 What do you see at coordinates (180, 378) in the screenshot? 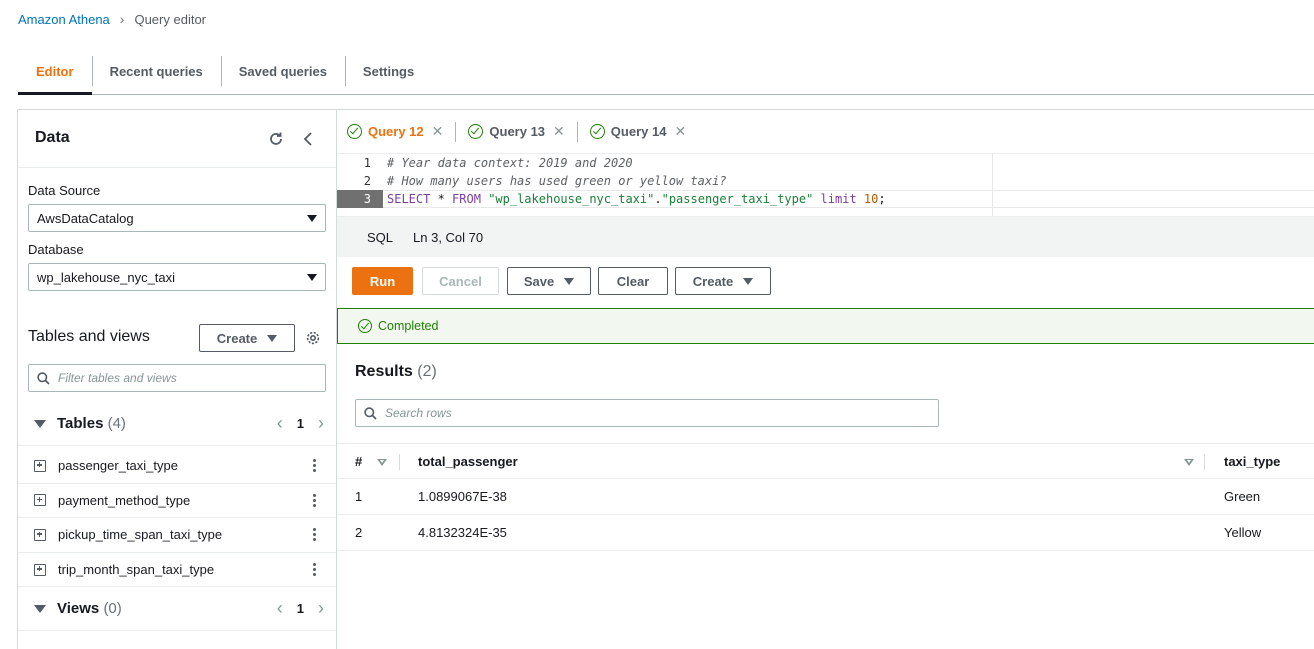
I see `filter-tables-field` at bounding box center [180, 378].